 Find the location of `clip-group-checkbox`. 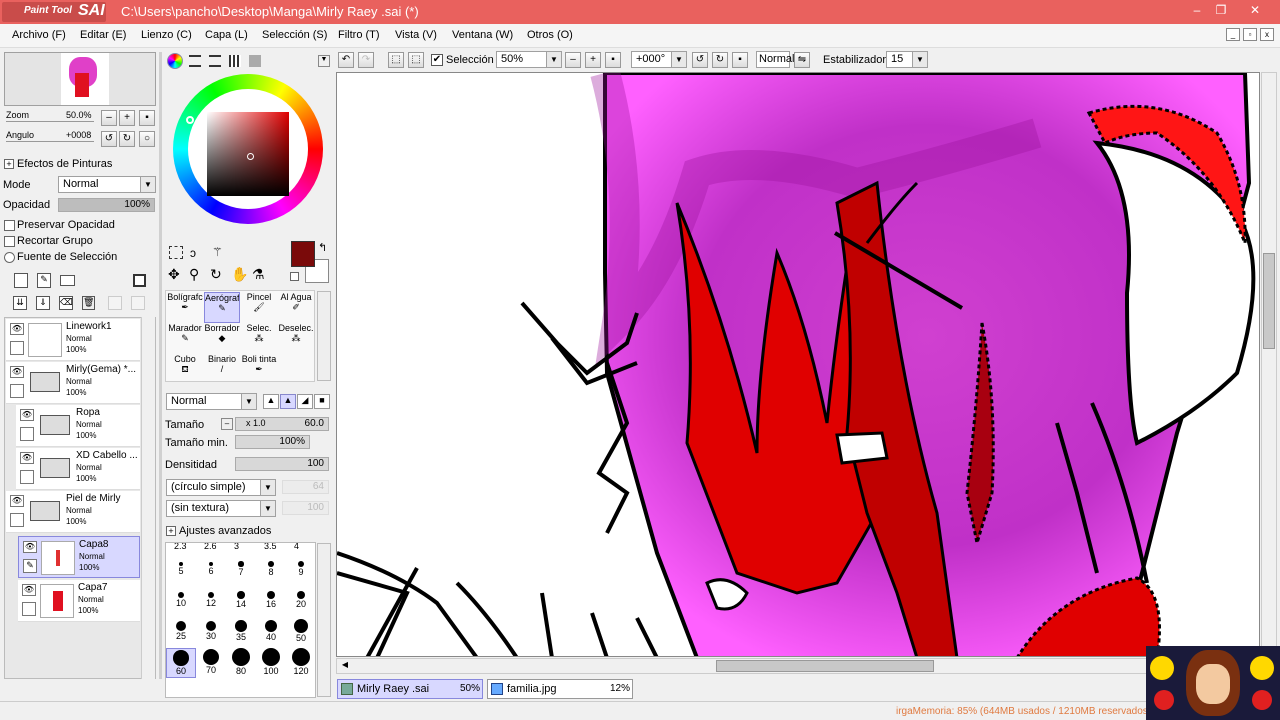

clip-group-checkbox is located at coordinates (9, 241).